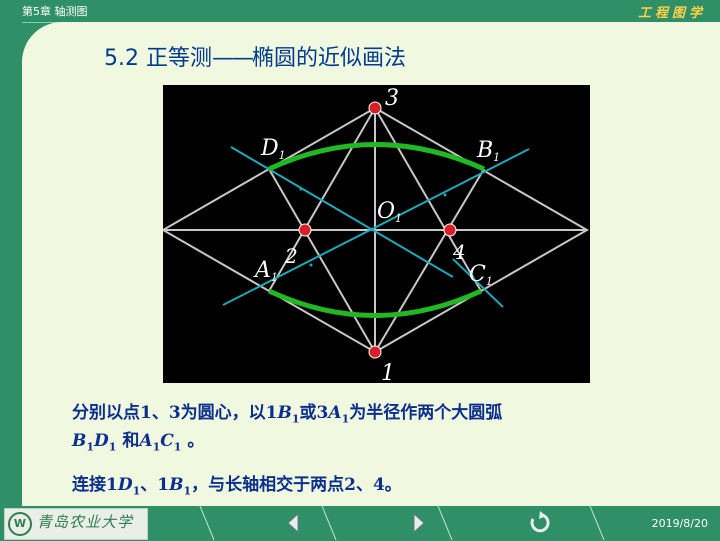 The width and height of the screenshot is (720, 541). I want to click on title-dash: ——, so click(232, 58).